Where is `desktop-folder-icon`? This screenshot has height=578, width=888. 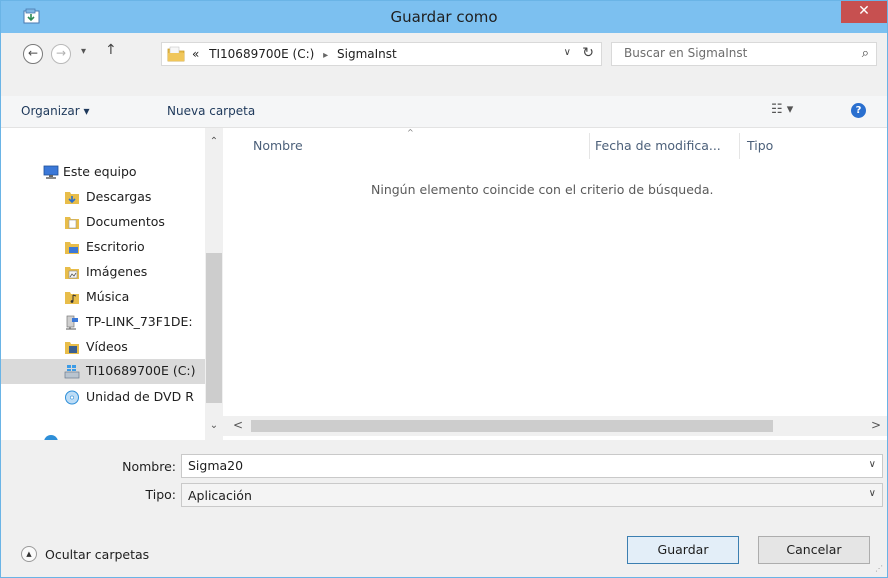
desktop-folder-icon is located at coordinates (72, 248).